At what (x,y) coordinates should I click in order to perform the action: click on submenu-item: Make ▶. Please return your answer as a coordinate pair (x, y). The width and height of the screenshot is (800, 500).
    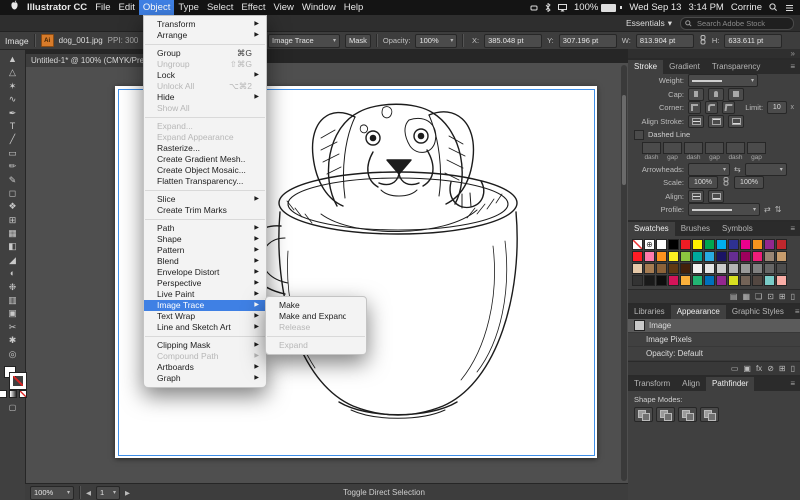
    Looking at the image, I should click on (316, 305).